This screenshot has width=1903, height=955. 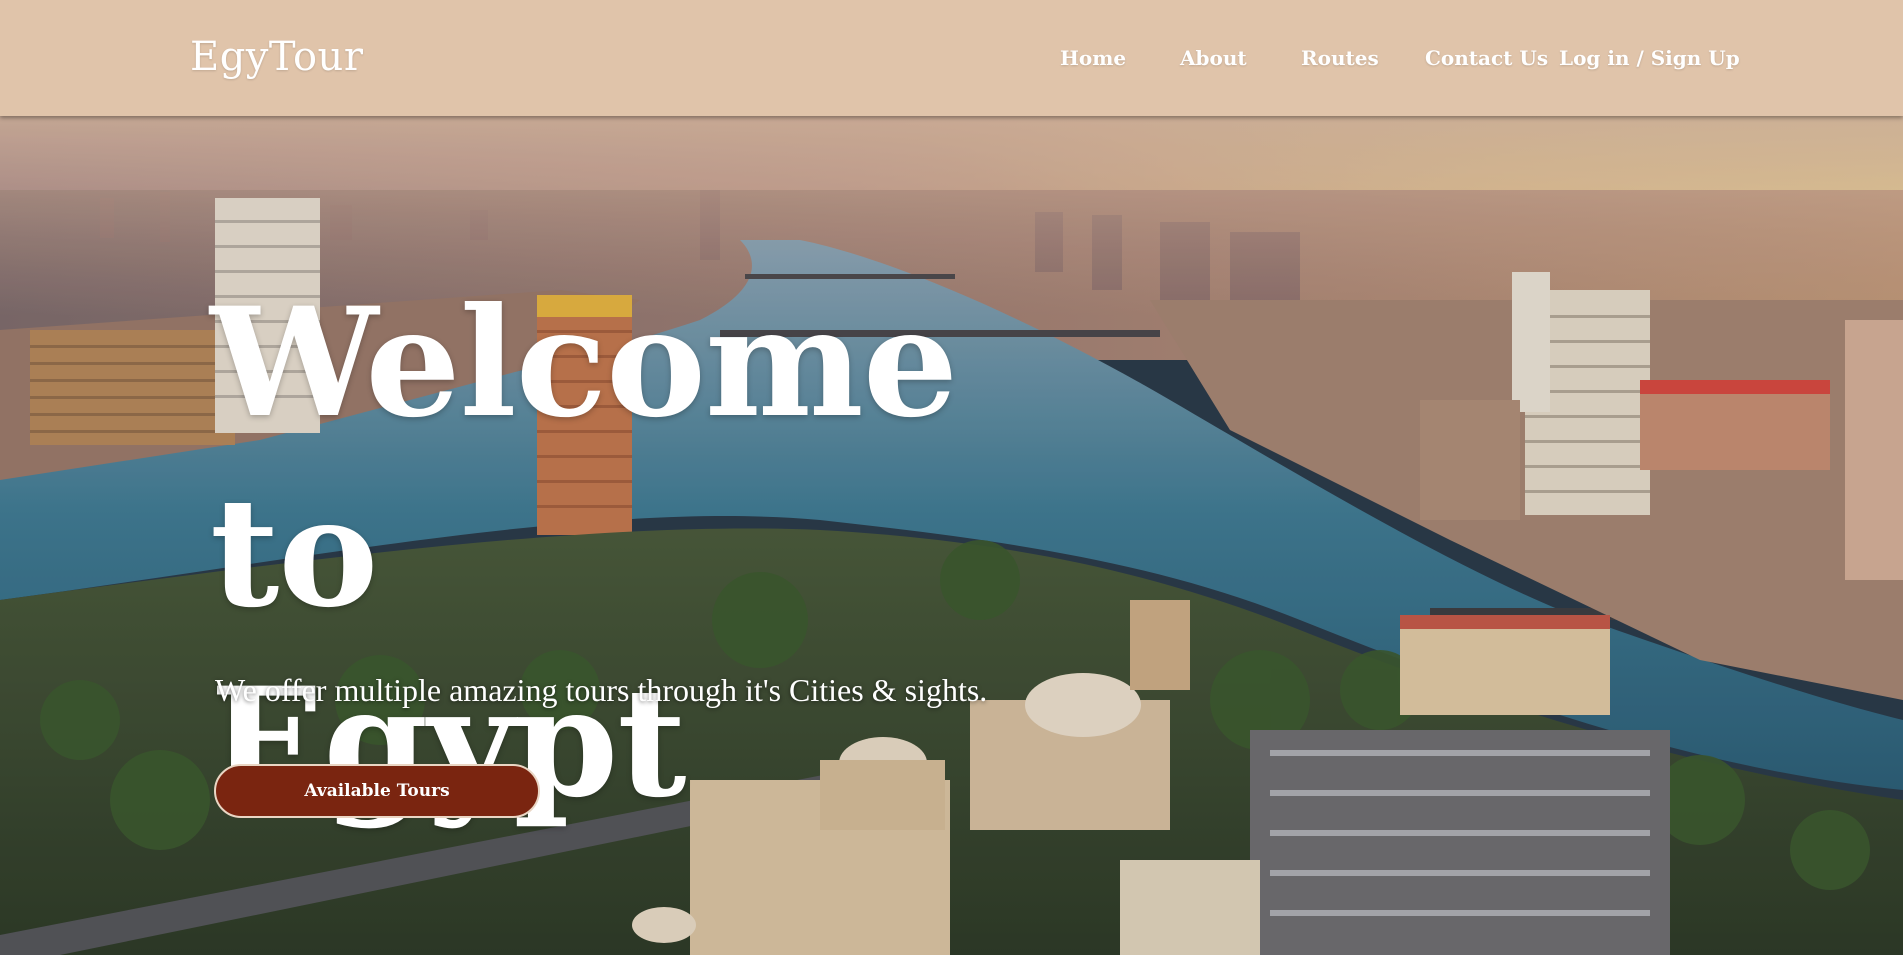 I want to click on nav-link-contact-us: Contact Us, so click(x=1486, y=58).